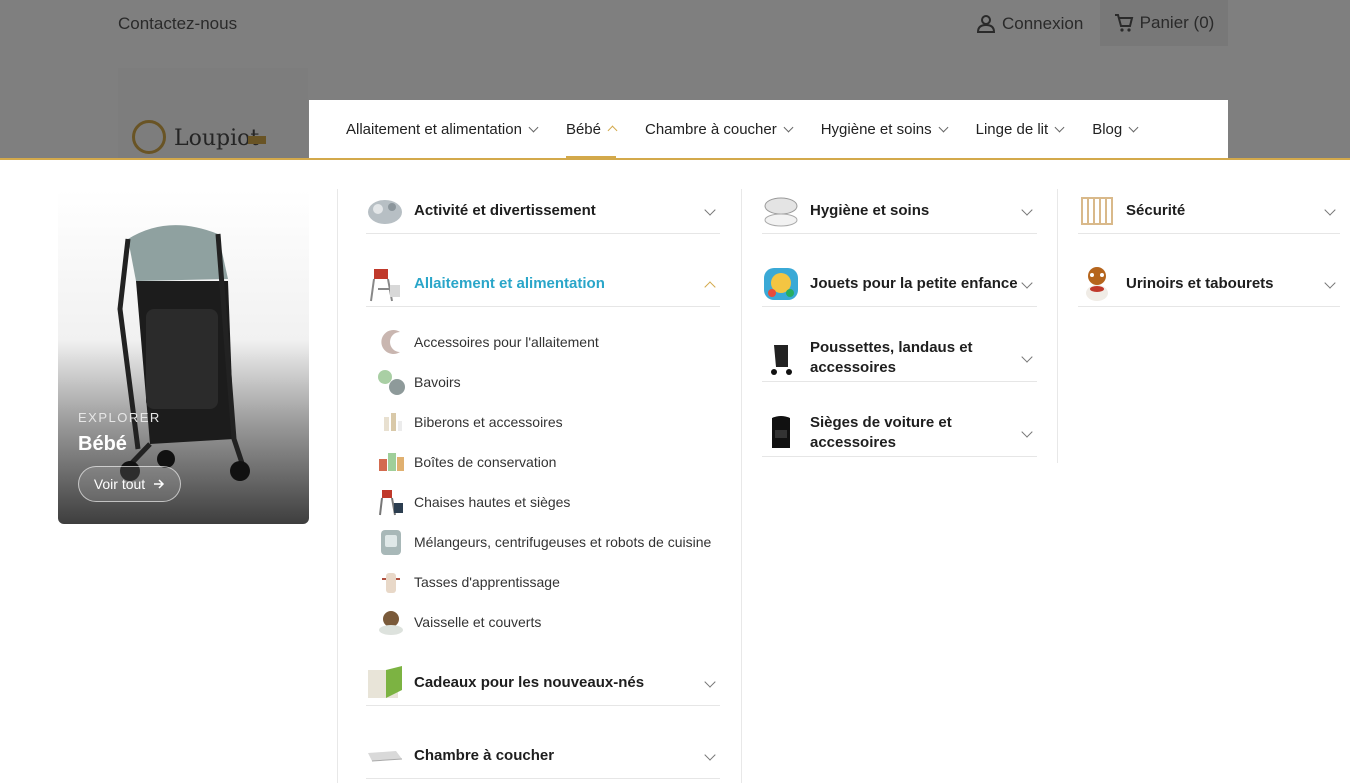 The width and height of the screenshot is (1350, 783). I want to click on category-label: Sécurité, so click(1156, 210).